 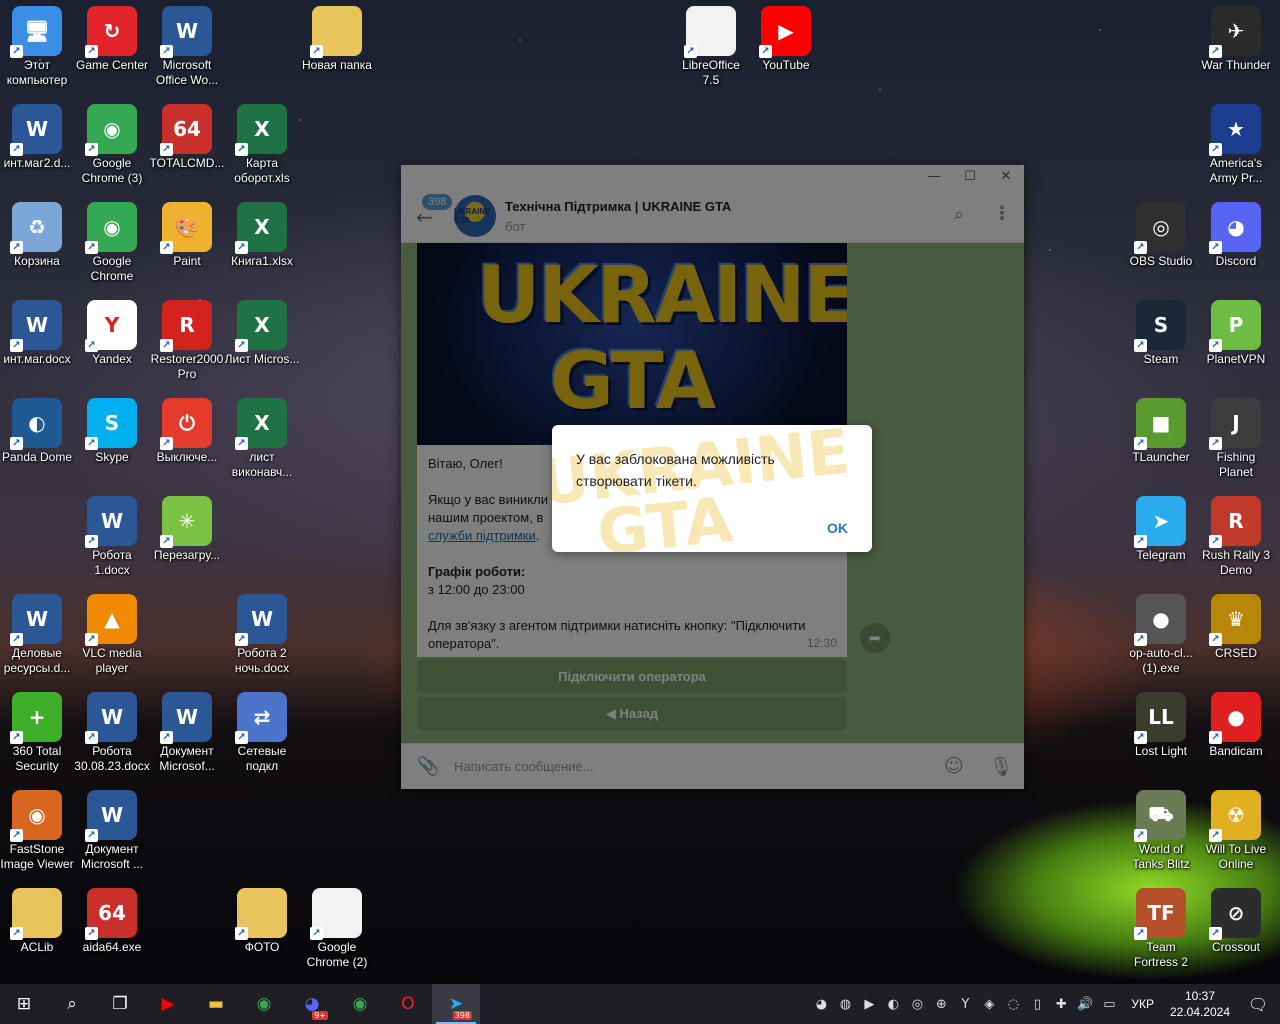 I want to click on usb-tray-icon: ▯, so click(x=1037, y=1004).